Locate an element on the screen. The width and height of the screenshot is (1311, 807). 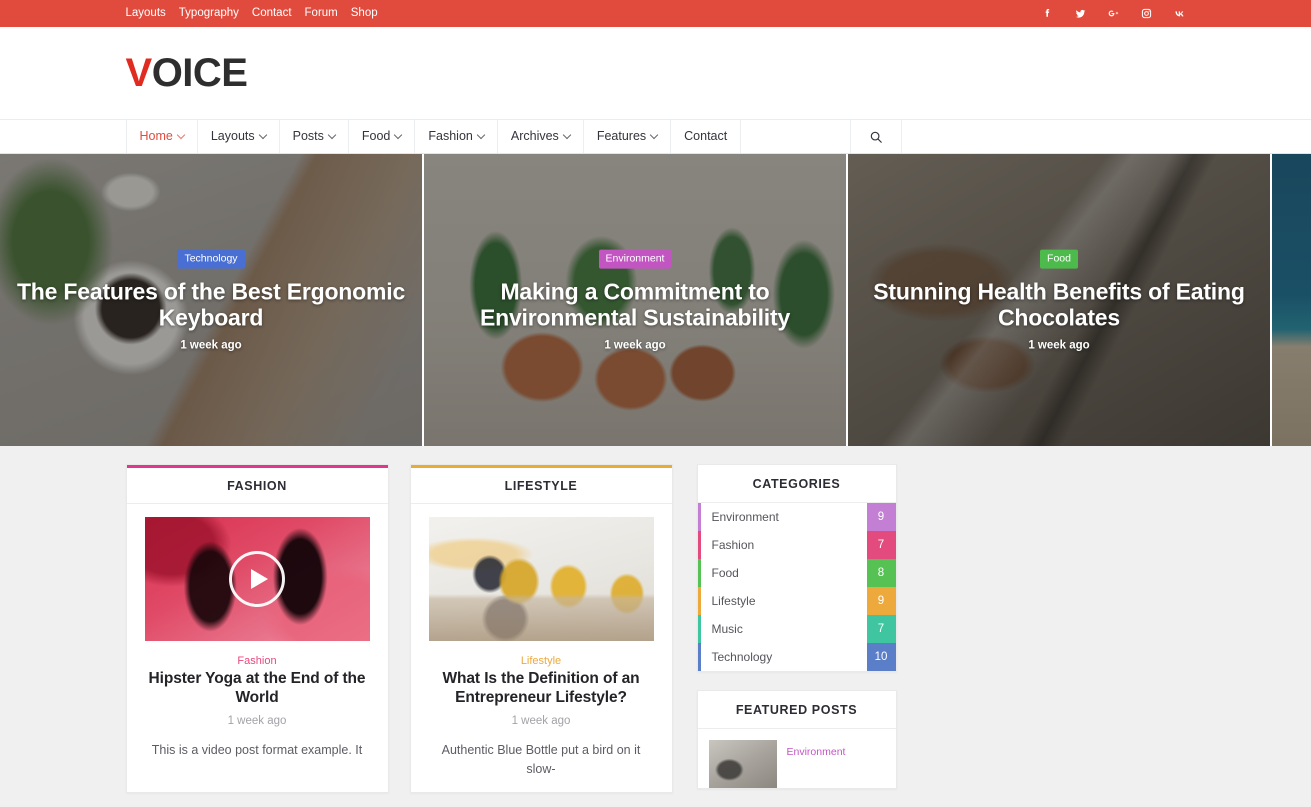
block-fashion-title: FASHION is located at coordinates (257, 485).